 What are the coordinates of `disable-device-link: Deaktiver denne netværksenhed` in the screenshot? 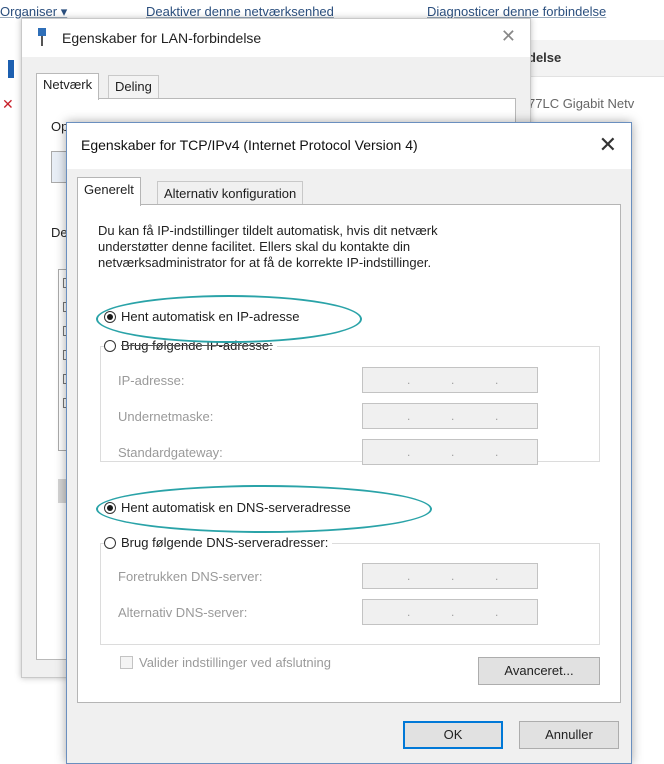 It's located at (240, 11).